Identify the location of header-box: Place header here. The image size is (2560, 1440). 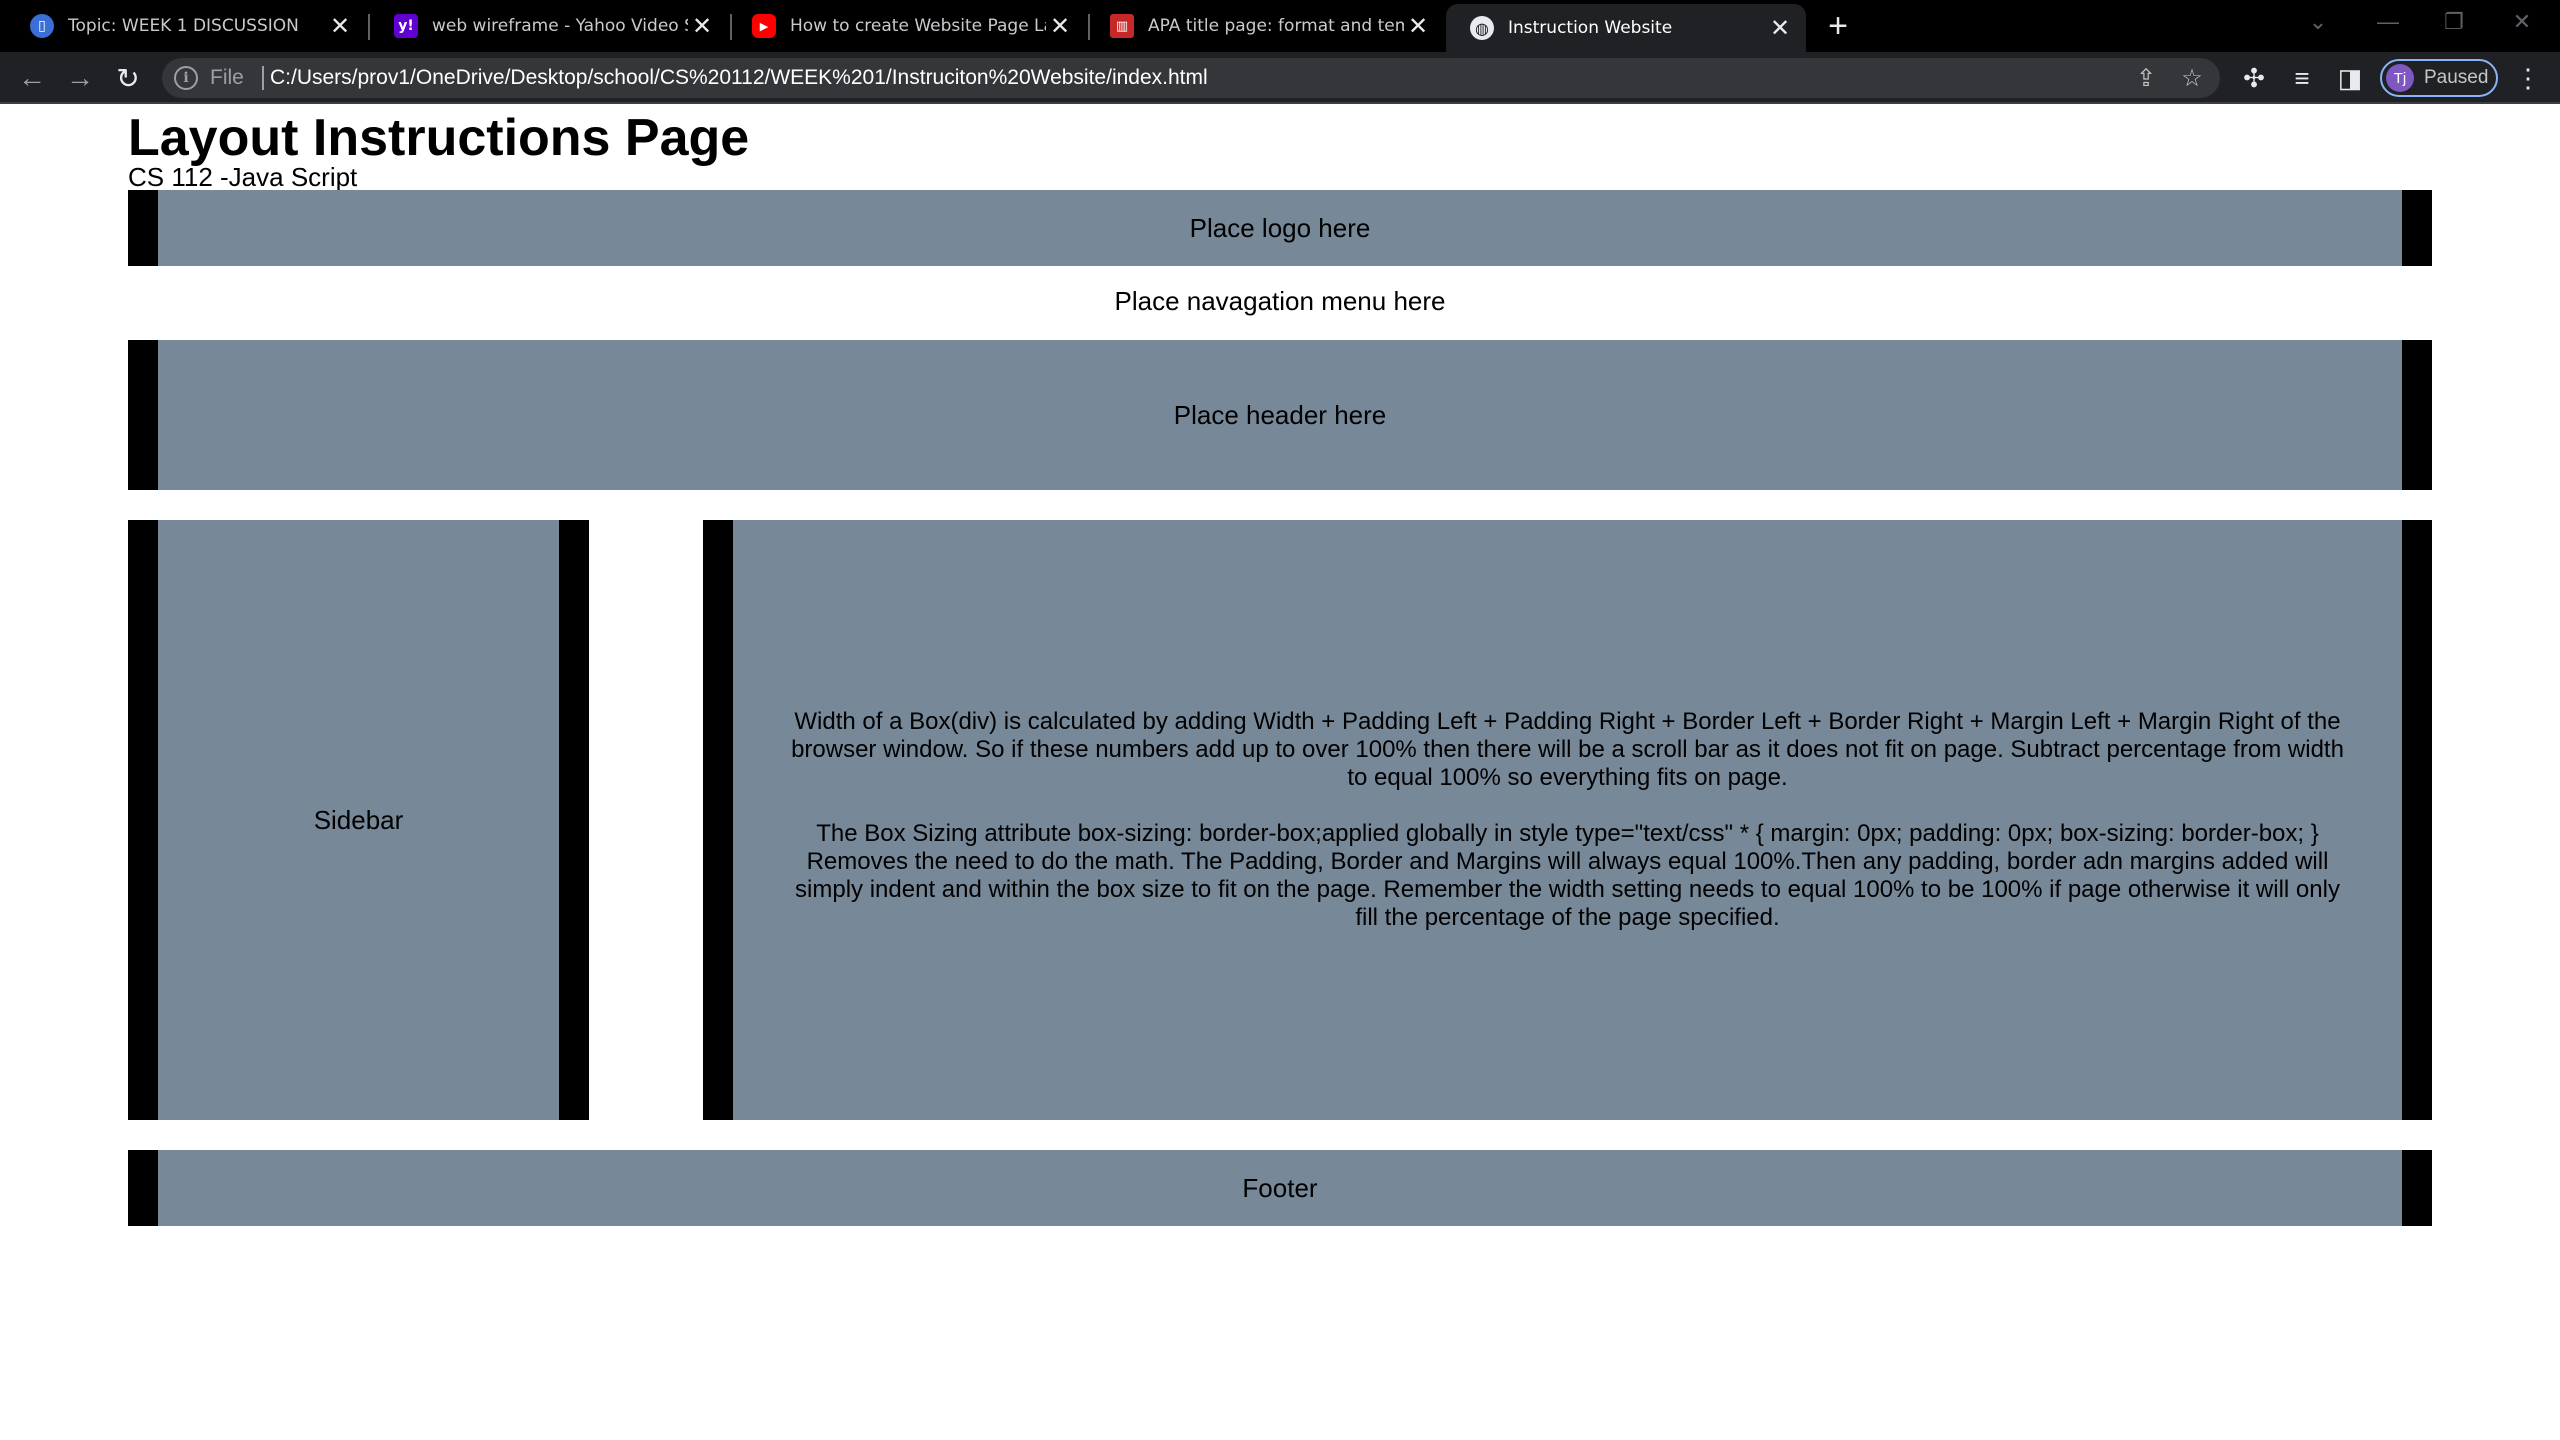
(1280, 415).